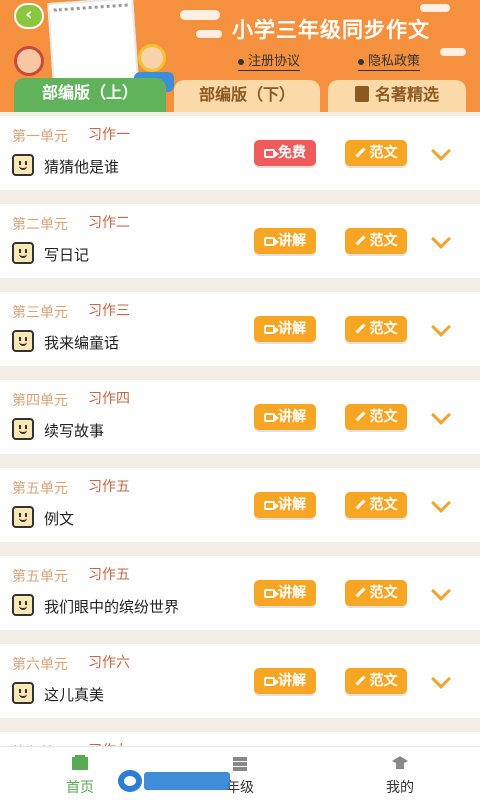 The height and width of the screenshot is (800, 480). What do you see at coordinates (74, 431) in the screenshot?
I see `item-title: 续写故事` at bounding box center [74, 431].